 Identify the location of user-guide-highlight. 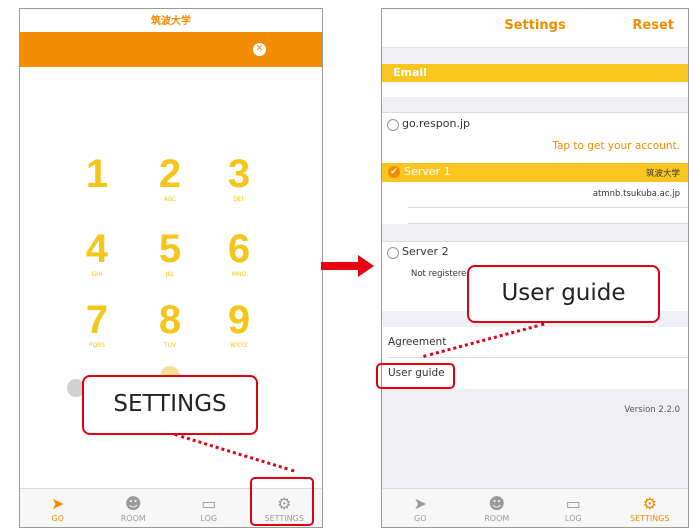
(415, 376).